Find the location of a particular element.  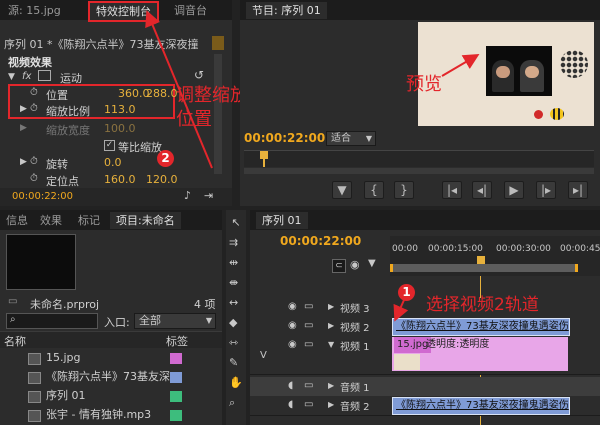

arrow-to-tab is located at coordinates (179, 89).